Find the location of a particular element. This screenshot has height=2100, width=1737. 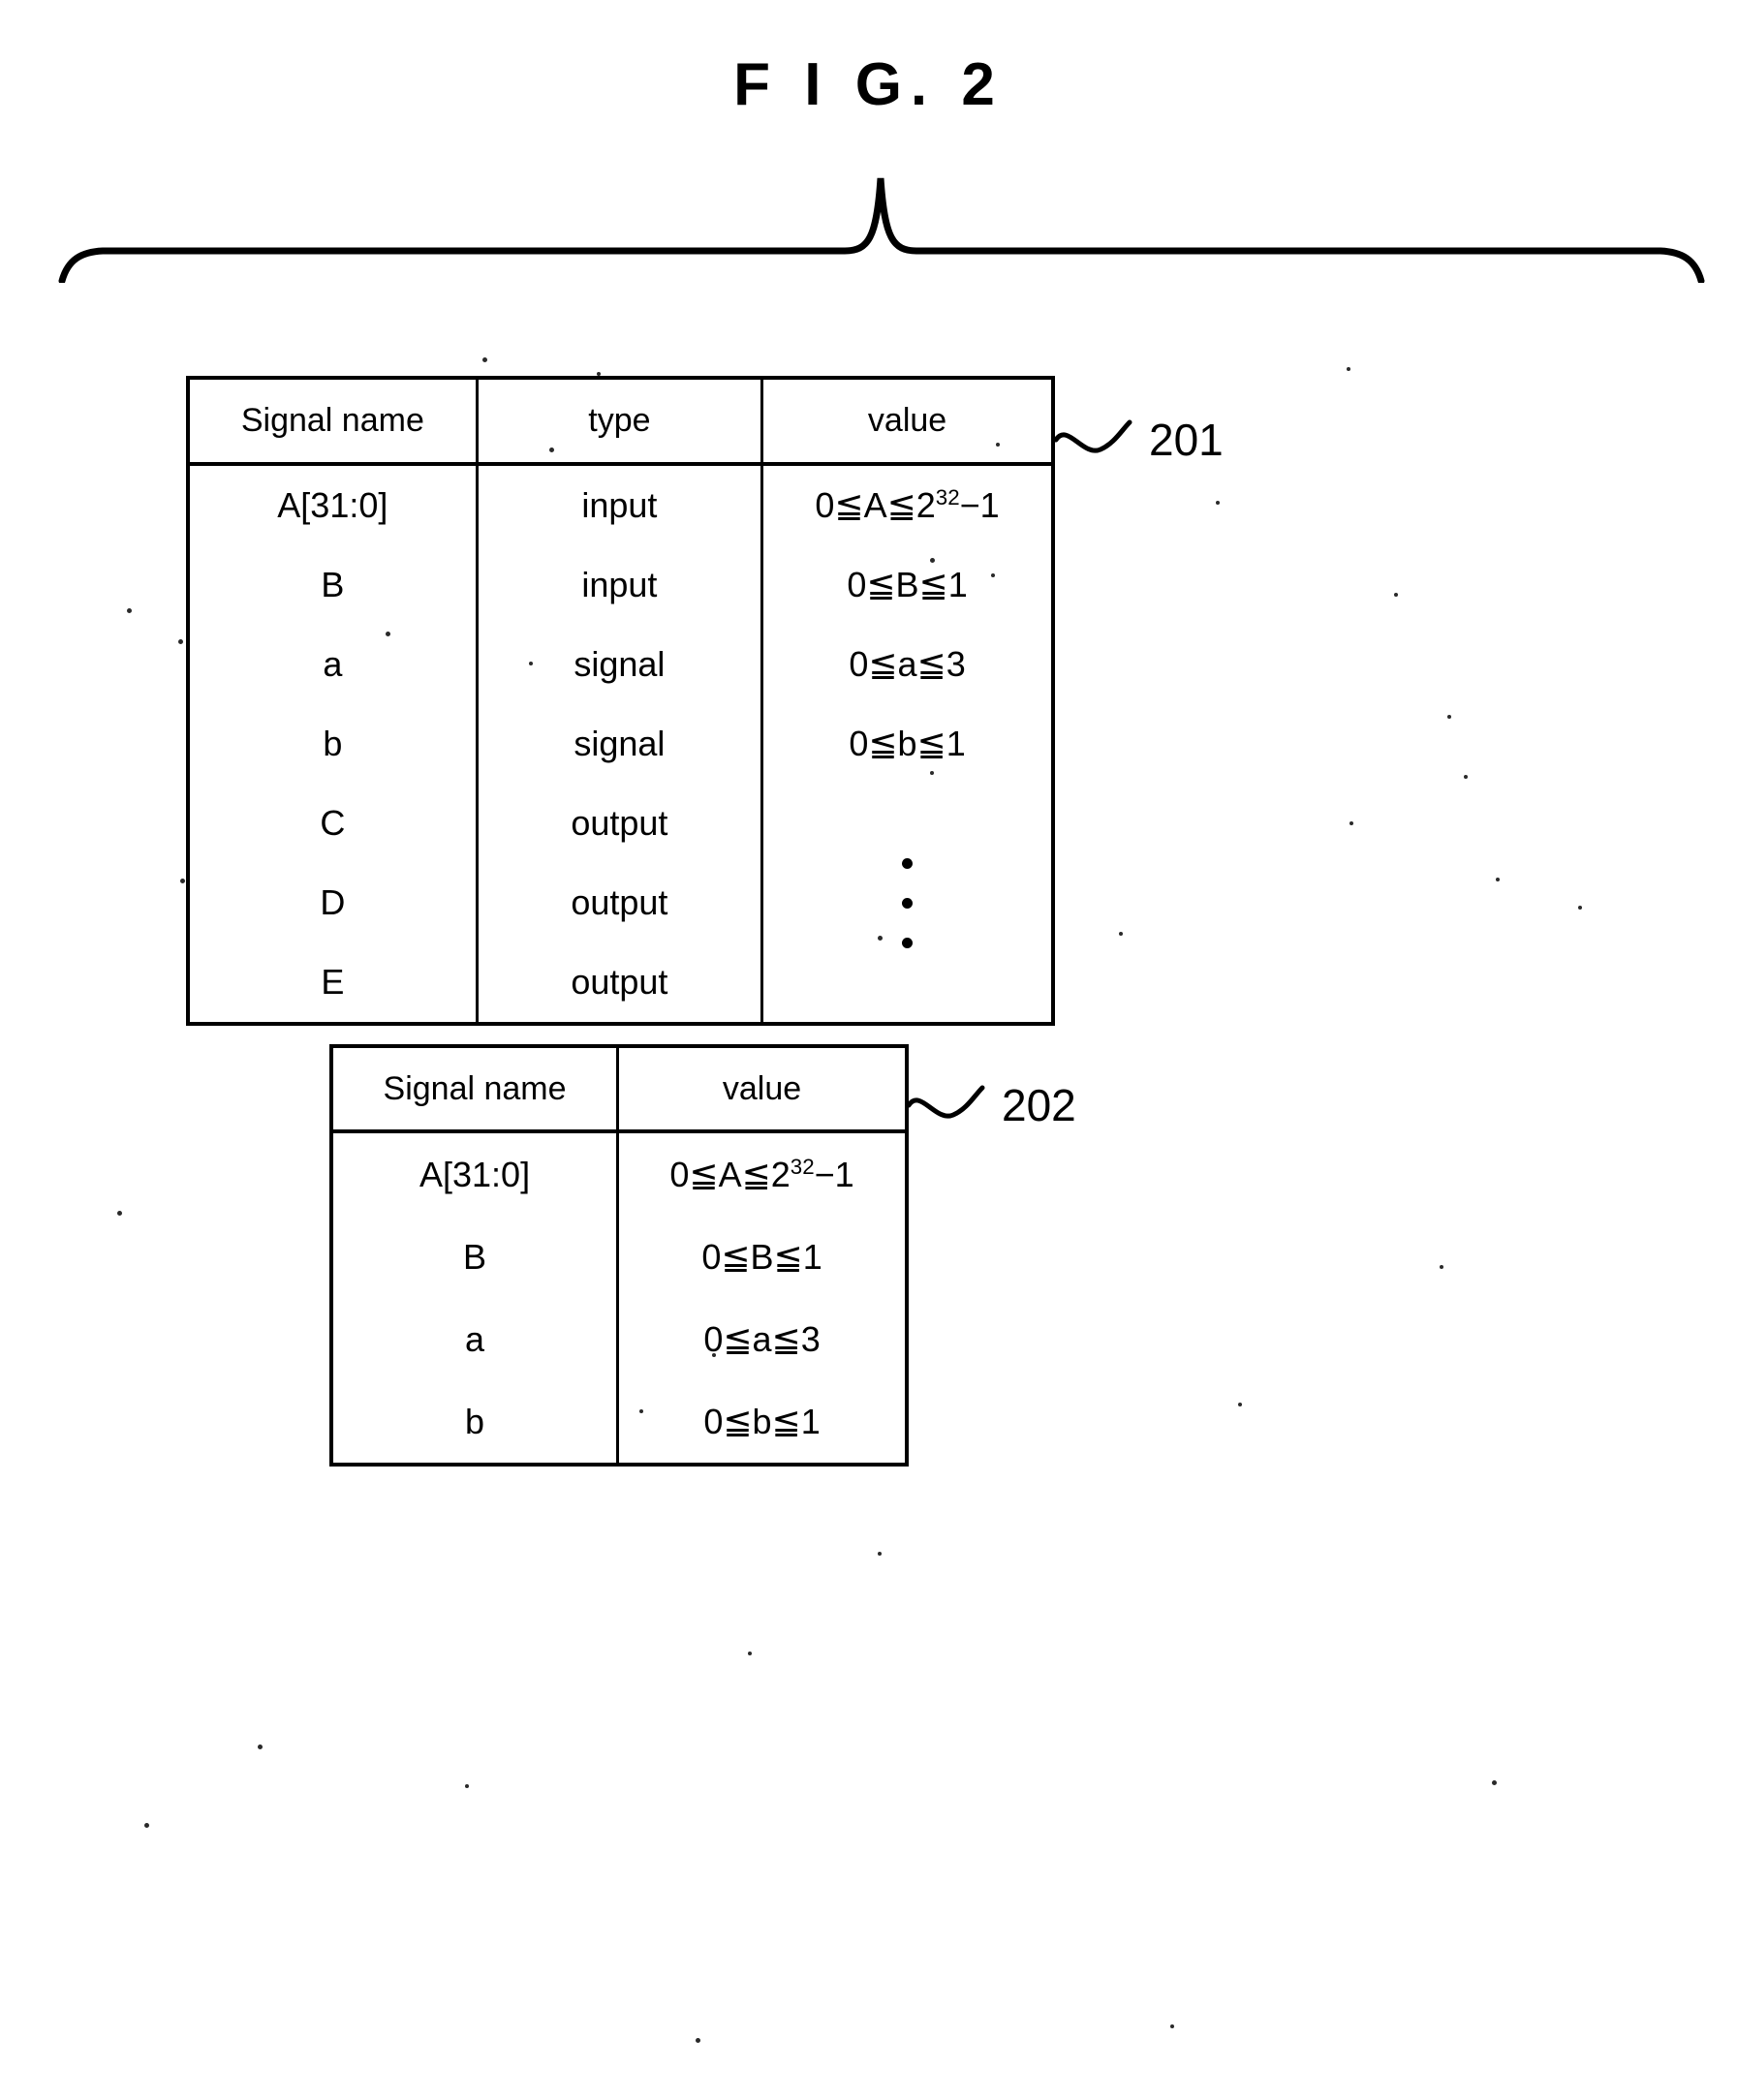

reference-callout-202: 202 is located at coordinates (991, 1105).